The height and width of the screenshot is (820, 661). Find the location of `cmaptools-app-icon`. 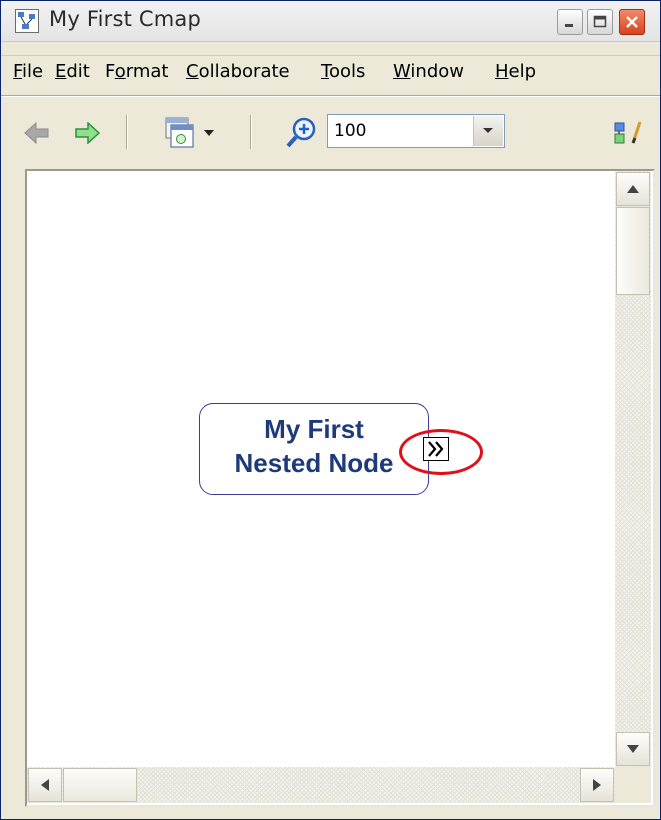

cmaptools-app-icon is located at coordinates (27, 21).